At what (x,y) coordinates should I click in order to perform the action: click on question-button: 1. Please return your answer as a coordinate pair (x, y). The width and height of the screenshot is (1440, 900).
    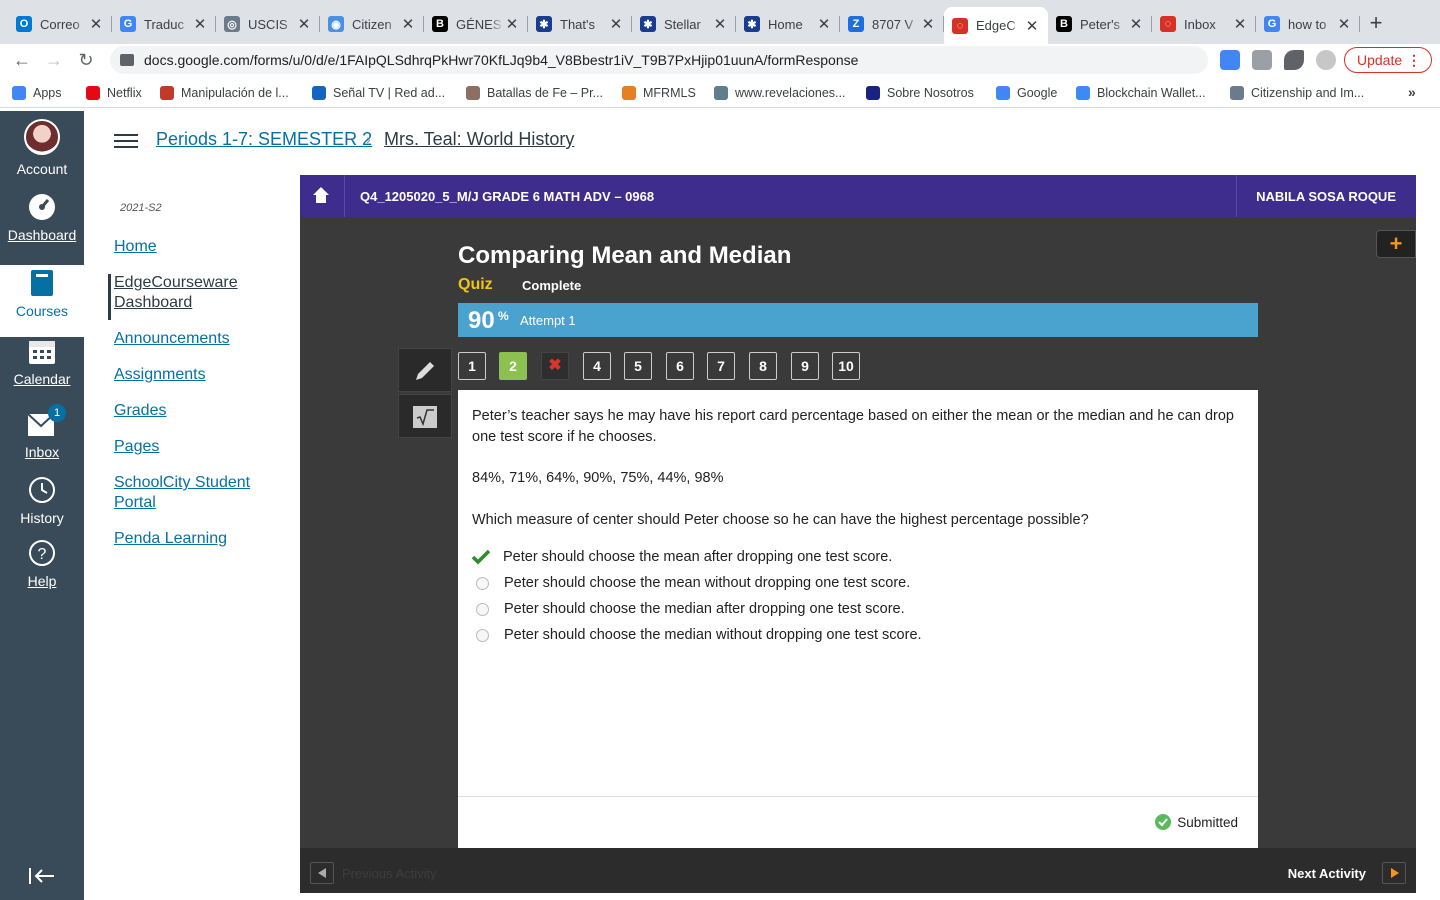
    Looking at the image, I should click on (472, 366).